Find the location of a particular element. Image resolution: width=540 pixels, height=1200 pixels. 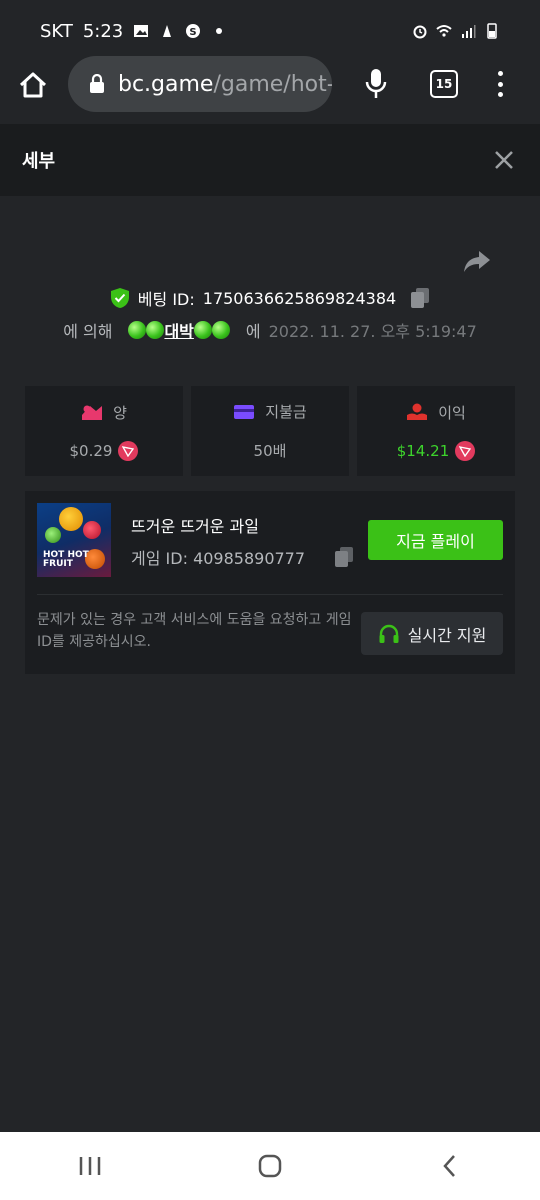

alarm-icon is located at coordinates (420, 32).